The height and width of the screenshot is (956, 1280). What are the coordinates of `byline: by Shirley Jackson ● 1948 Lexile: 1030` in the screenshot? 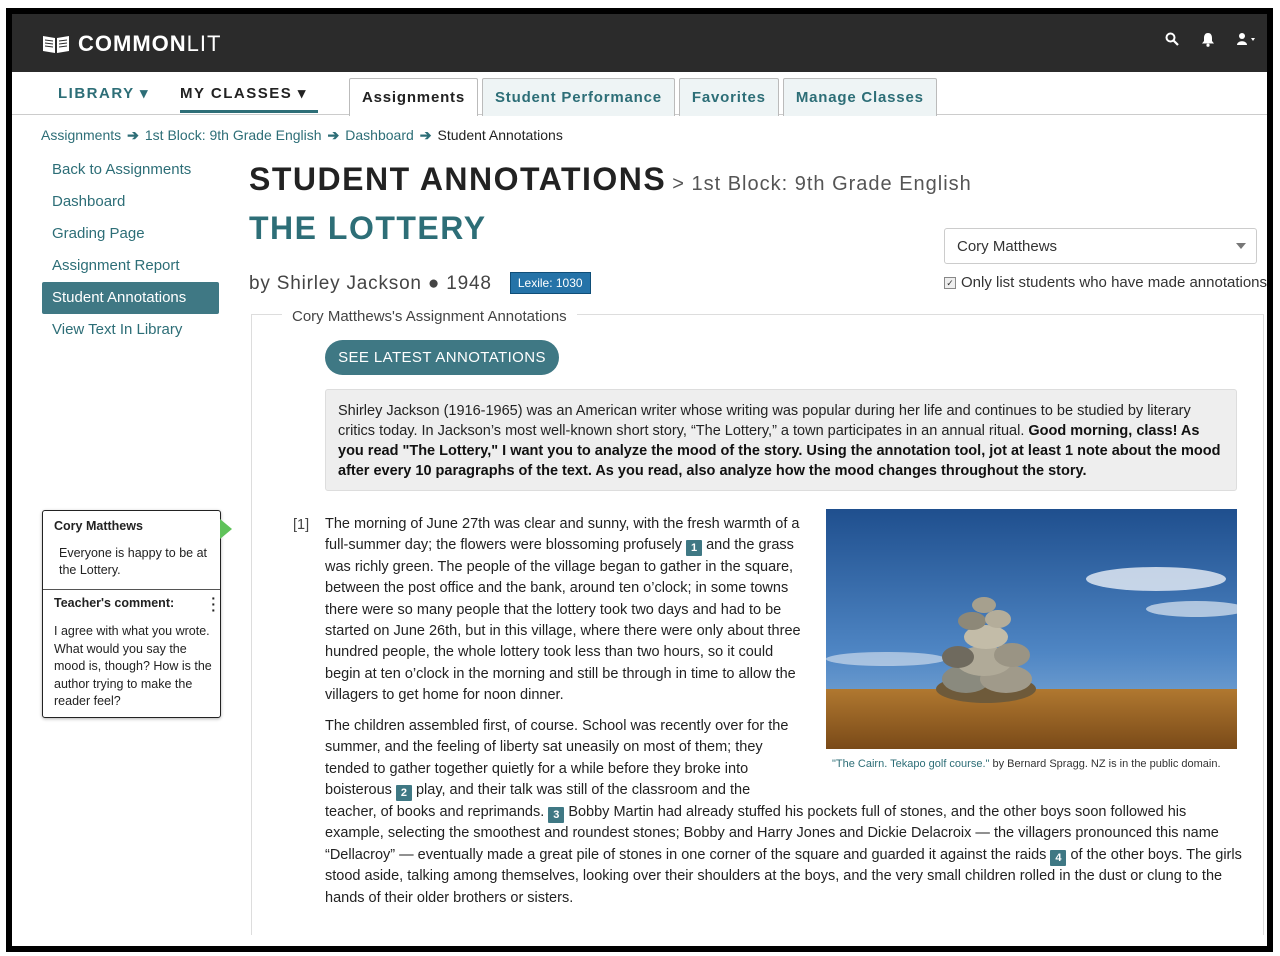 It's located at (420, 283).